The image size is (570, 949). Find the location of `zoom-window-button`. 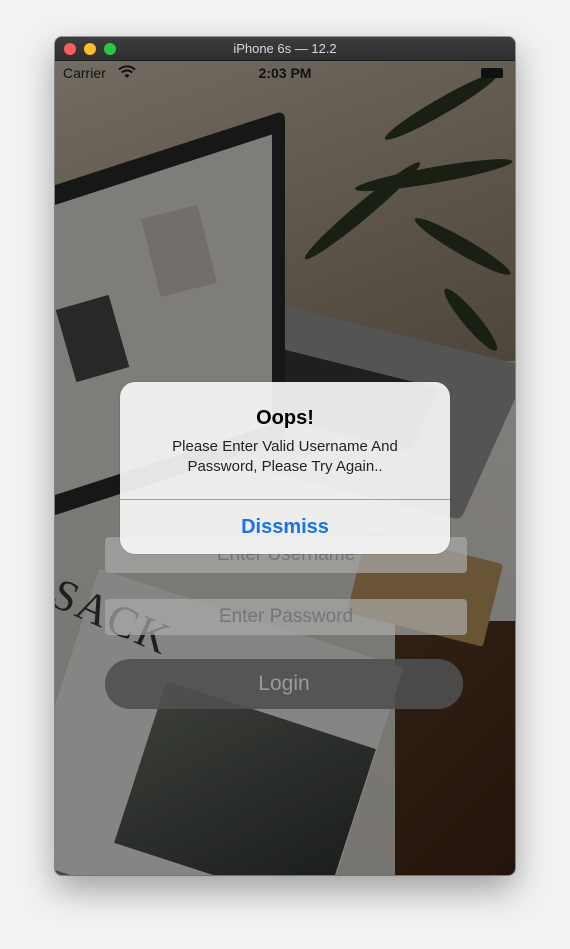

zoom-window-button is located at coordinates (110, 49).